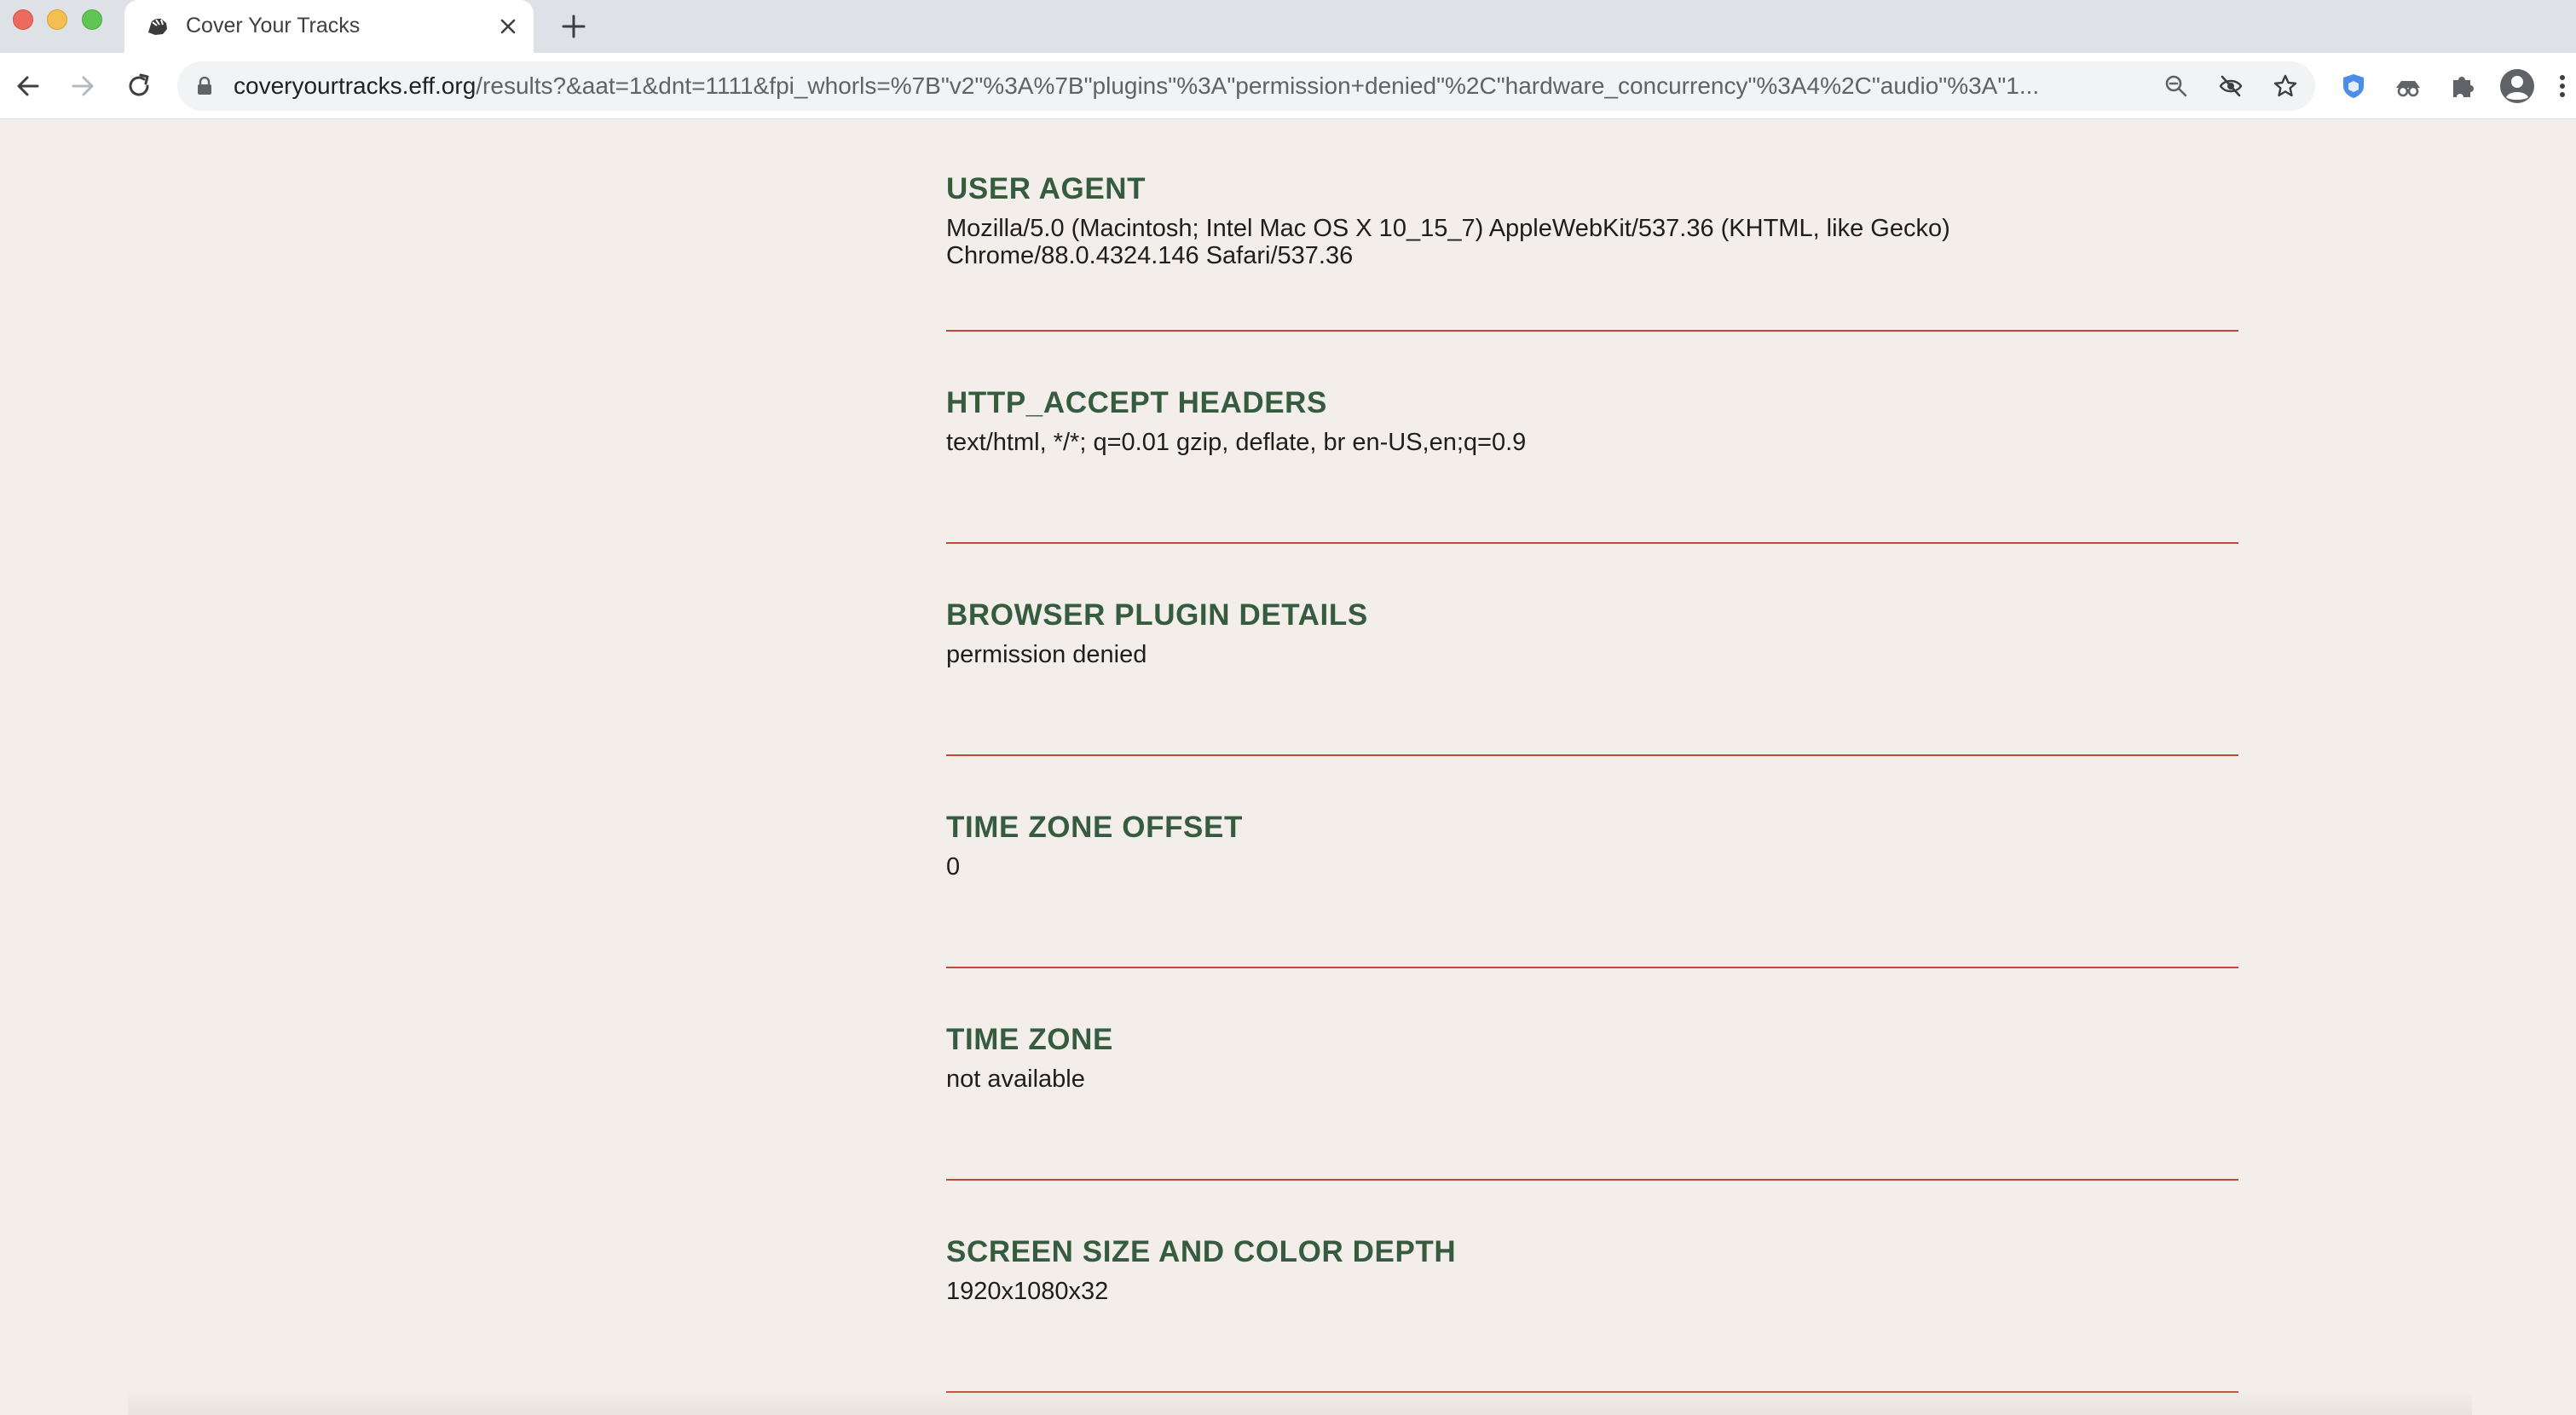  What do you see at coordinates (1592, 1074) in the screenshot?
I see `result-section-time-zone: TIME ZONE not available` at bounding box center [1592, 1074].